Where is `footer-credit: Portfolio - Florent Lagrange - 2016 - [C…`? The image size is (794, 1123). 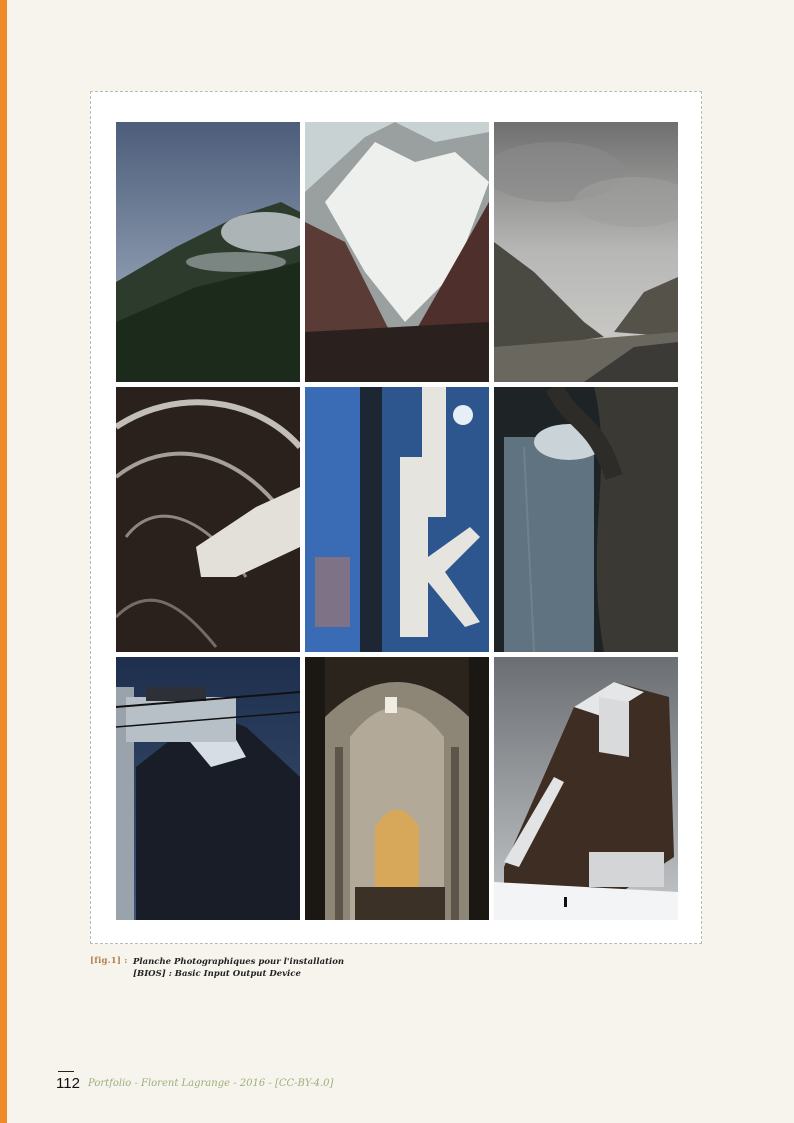
footer-credit: Portfolio - Florent Lagrange - 2016 - [C… is located at coordinates (211, 1083).